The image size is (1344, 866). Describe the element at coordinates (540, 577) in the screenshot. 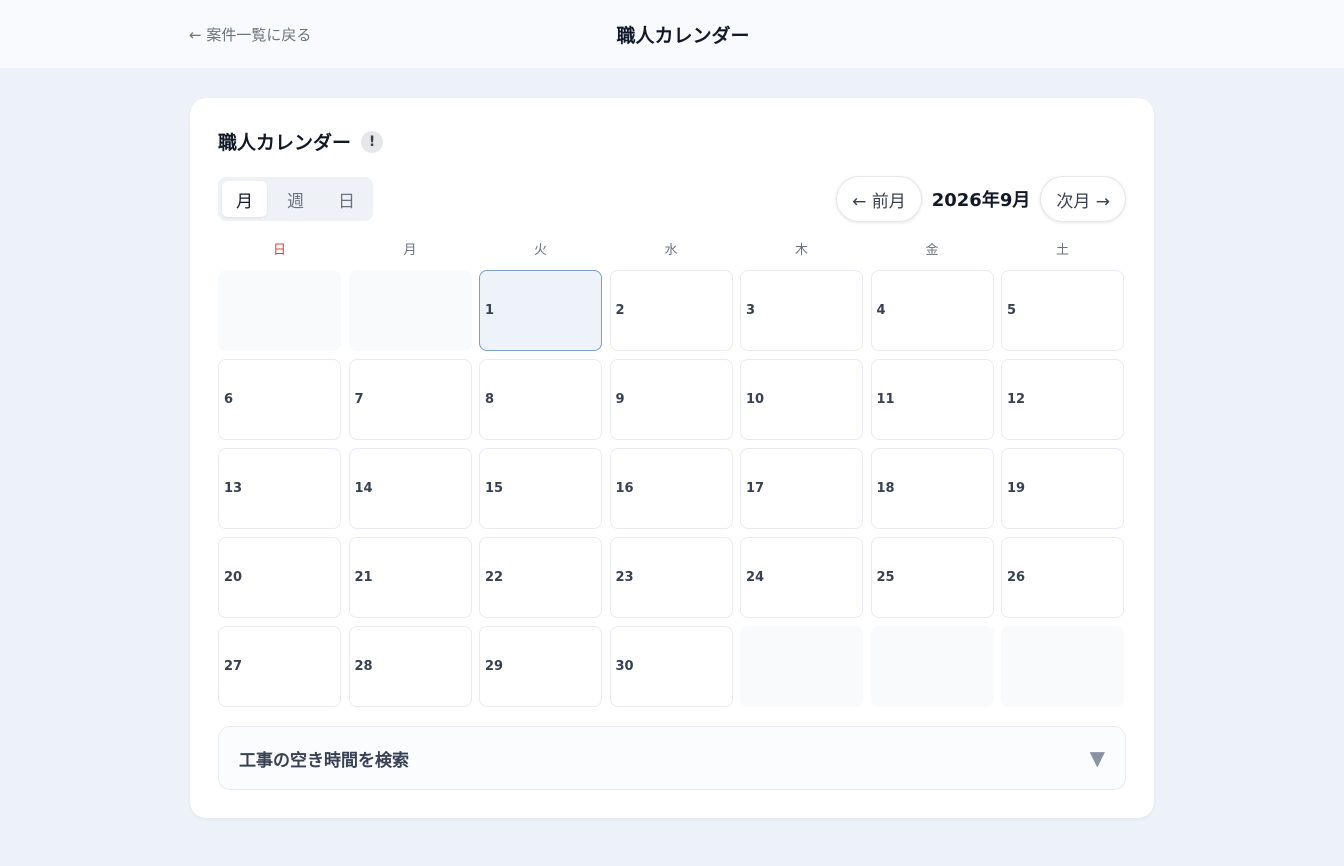

I see `calendar-day-22: 22` at that location.